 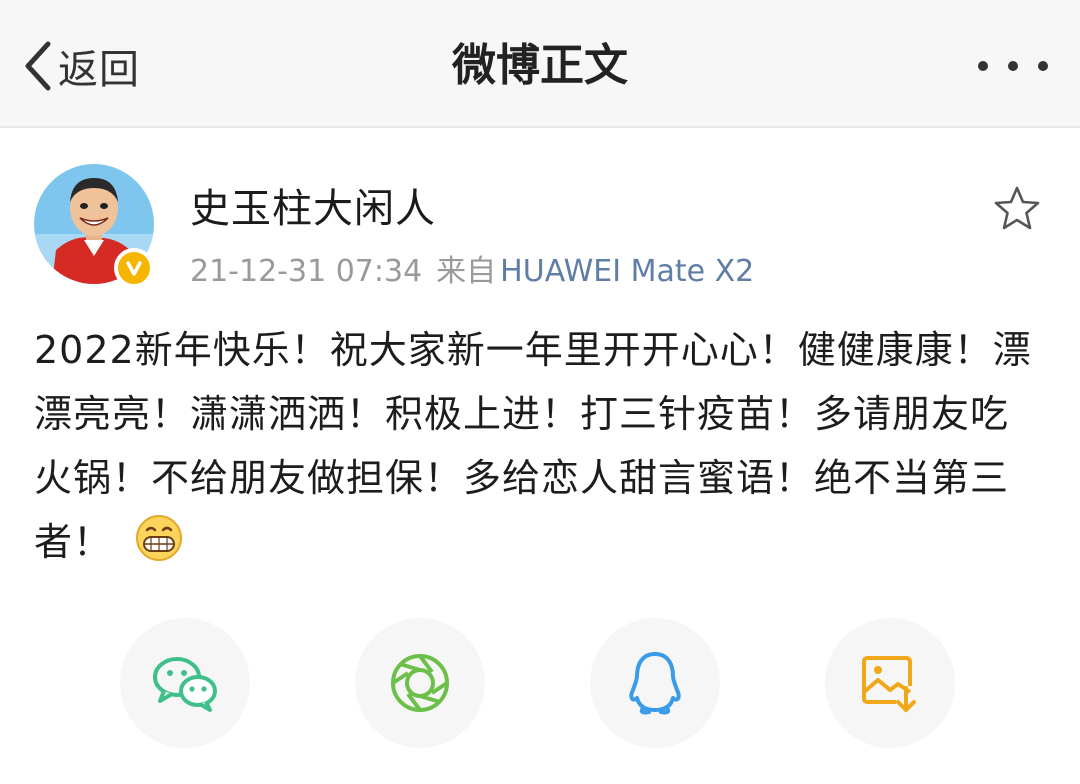 I want to click on chevron-left-icon, so click(x=38, y=66).